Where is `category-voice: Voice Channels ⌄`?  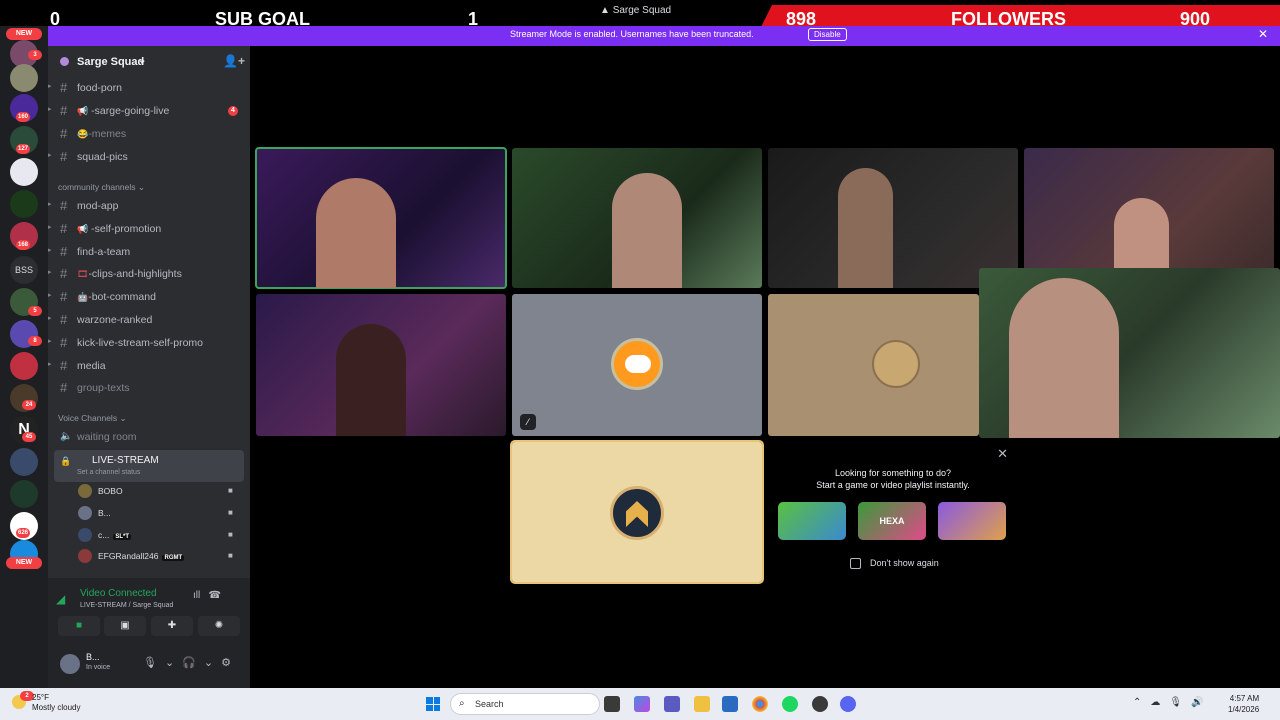
category-voice: Voice Channels ⌄ is located at coordinates (92, 418).